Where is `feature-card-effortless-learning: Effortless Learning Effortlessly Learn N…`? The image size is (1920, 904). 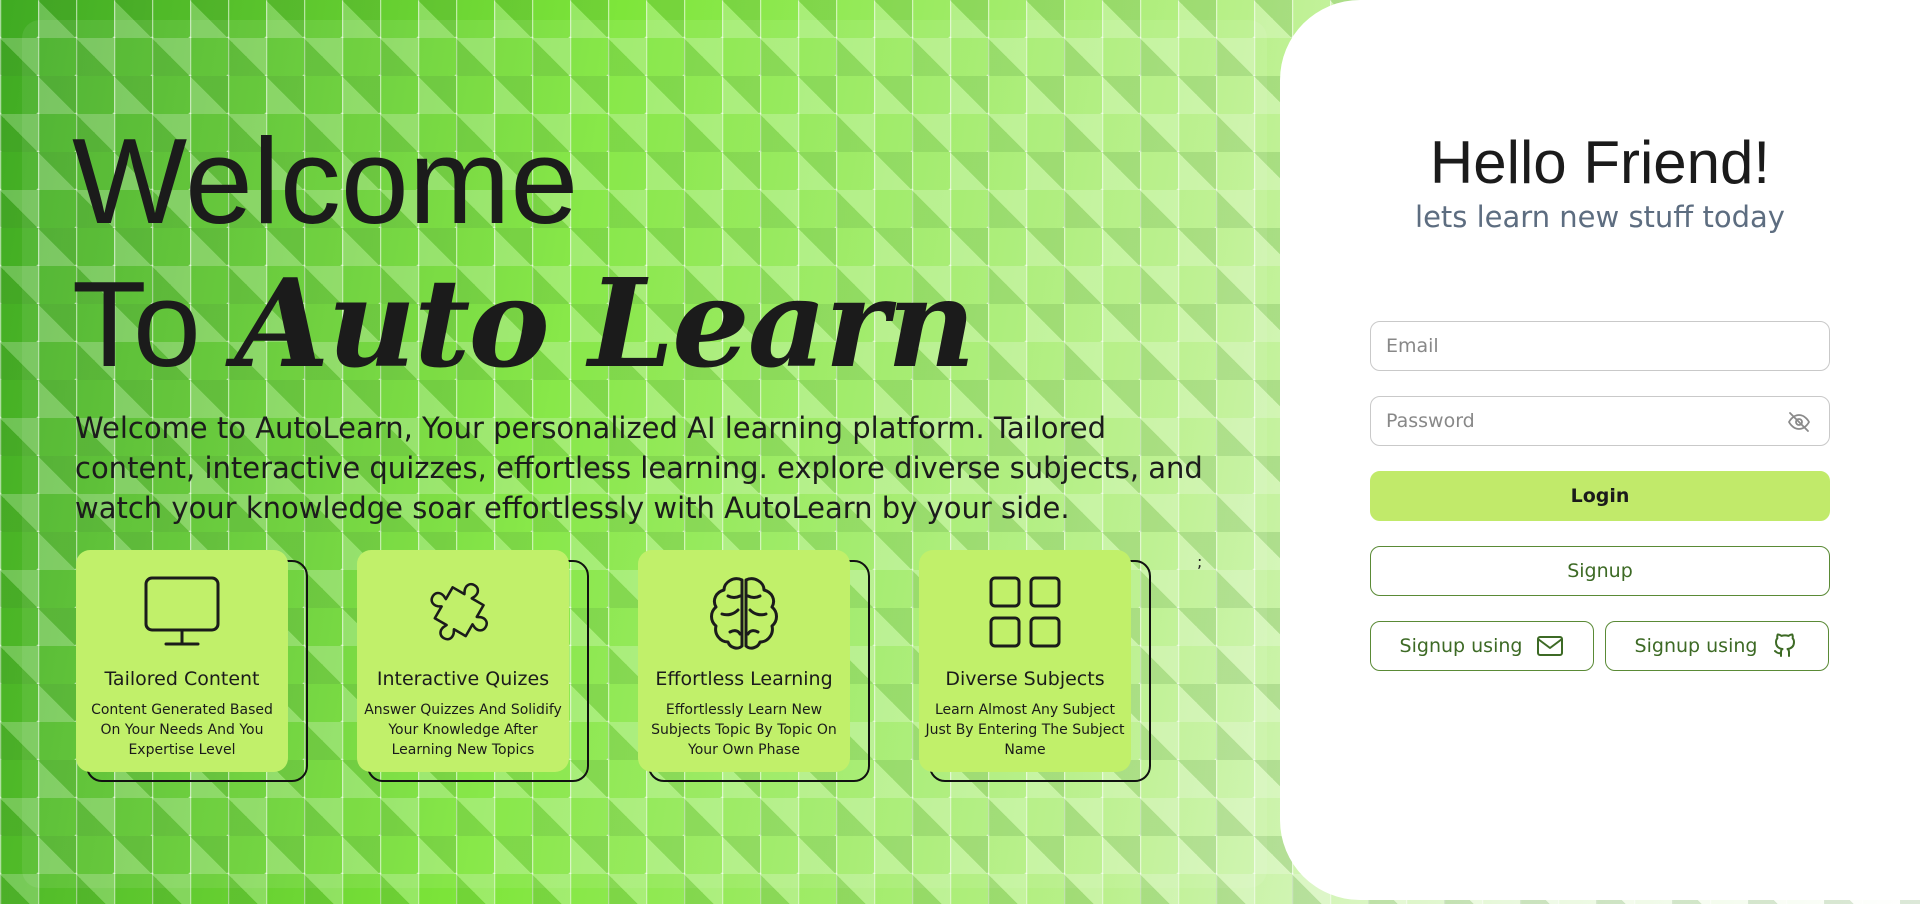 feature-card-effortless-learning: Effortless Learning Effortlessly Learn N… is located at coordinates (754, 666).